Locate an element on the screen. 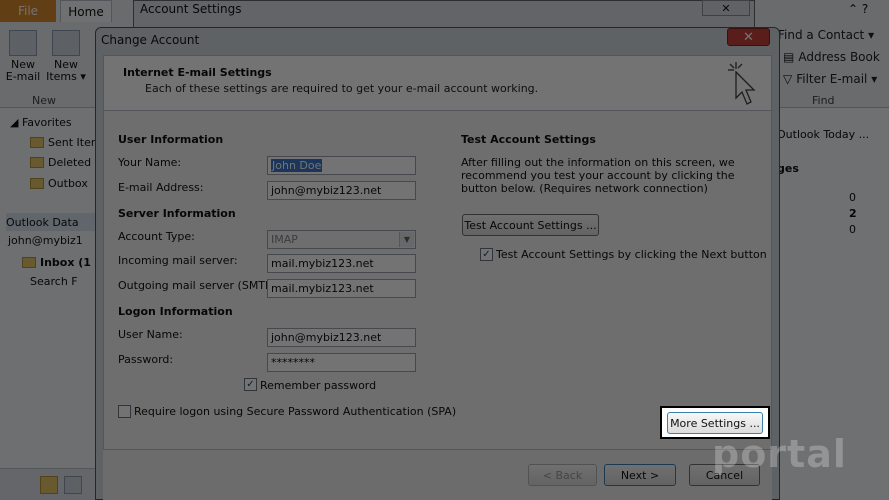 The image size is (889, 500). password-field: ******** is located at coordinates (341, 362).